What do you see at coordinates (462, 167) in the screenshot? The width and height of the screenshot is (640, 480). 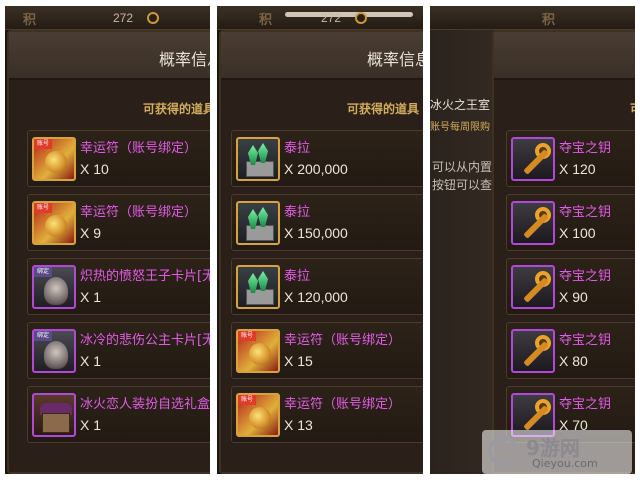 I see `description-line-1: 可以从内置` at bounding box center [462, 167].